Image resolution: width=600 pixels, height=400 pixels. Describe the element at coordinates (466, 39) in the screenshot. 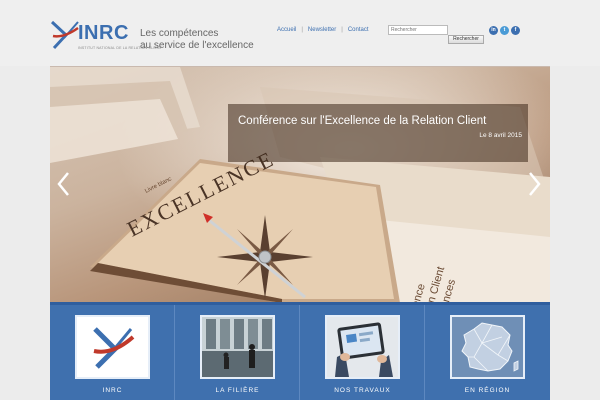

I see `search-button: Rechercher` at that location.